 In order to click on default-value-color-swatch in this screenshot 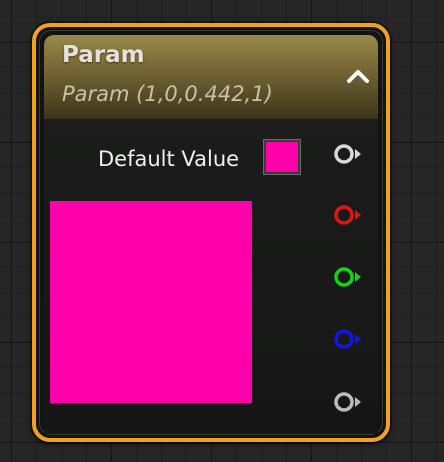, I will do `click(282, 157)`.